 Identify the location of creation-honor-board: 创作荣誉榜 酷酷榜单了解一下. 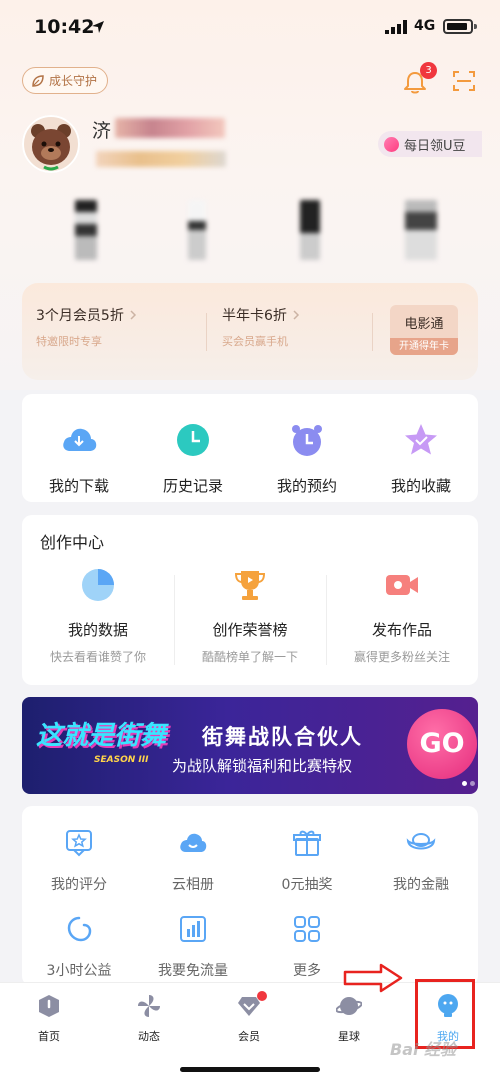
(250, 616).